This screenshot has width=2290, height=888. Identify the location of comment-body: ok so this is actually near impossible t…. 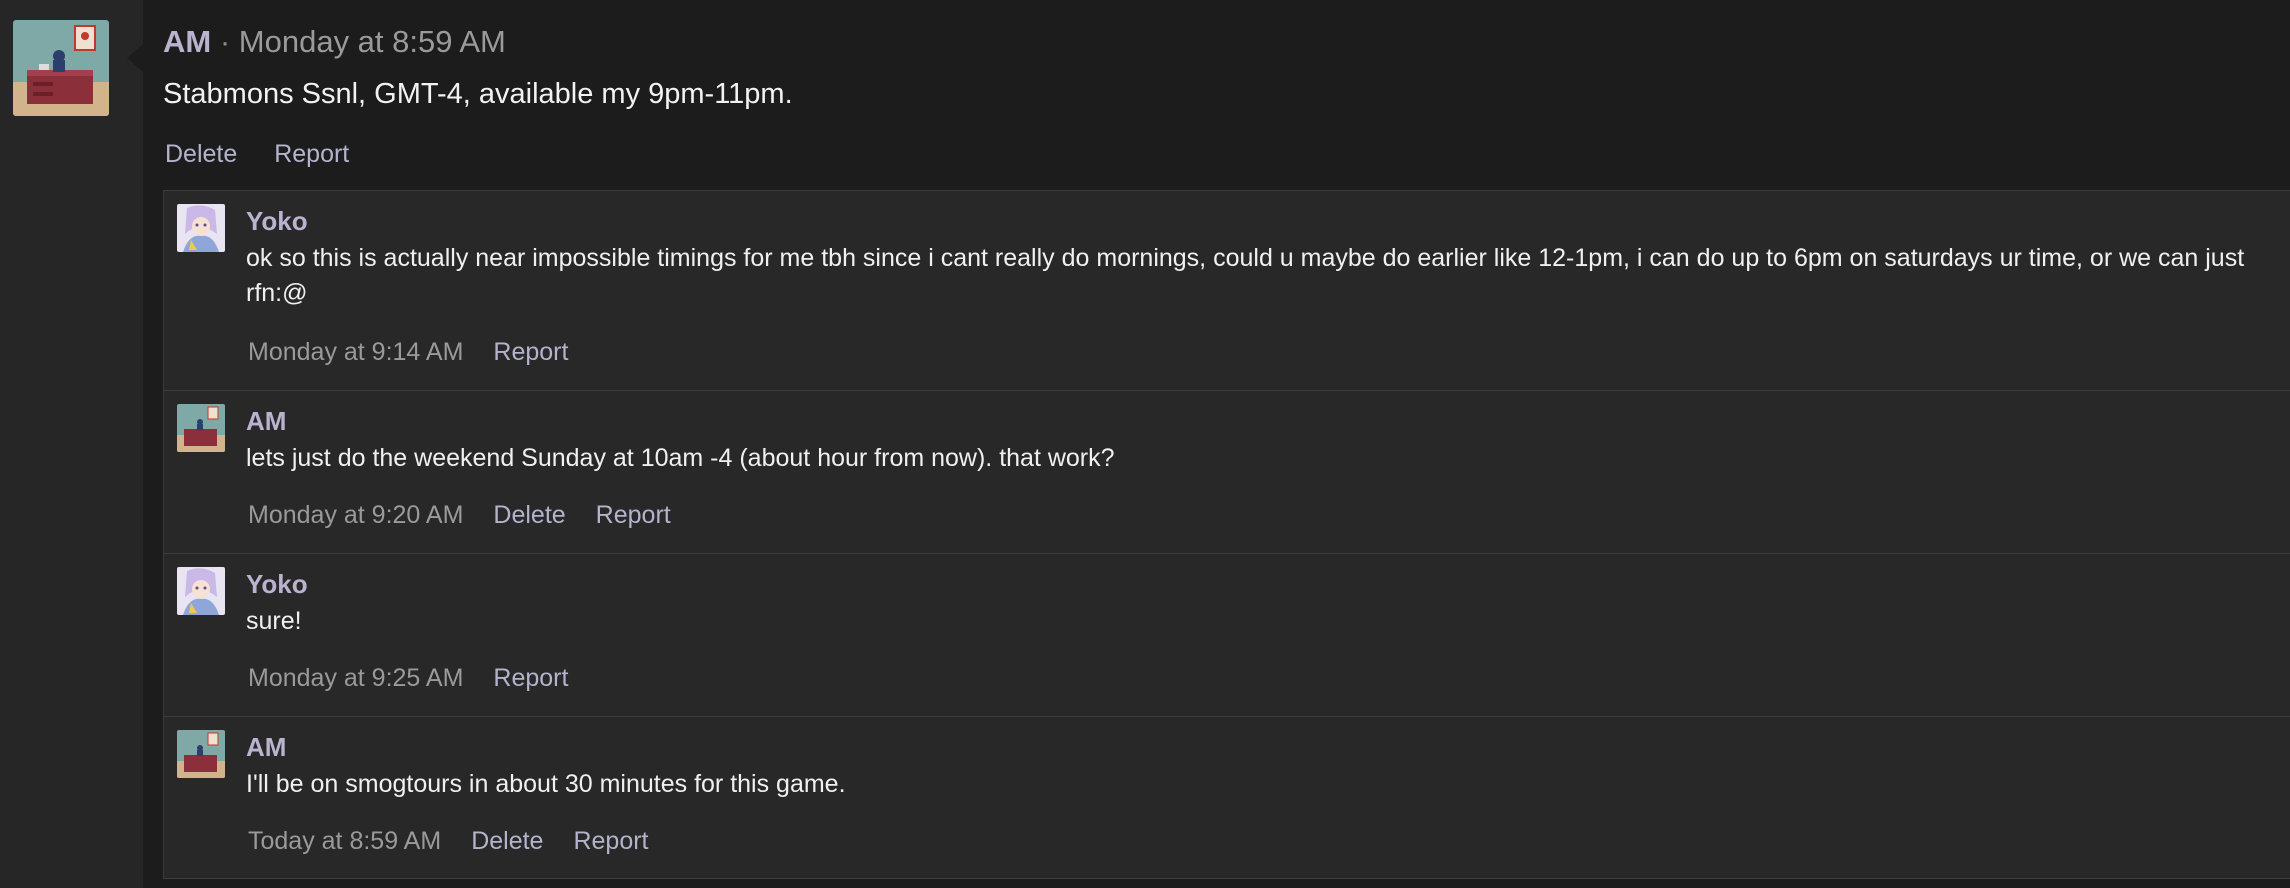
(1245, 275).